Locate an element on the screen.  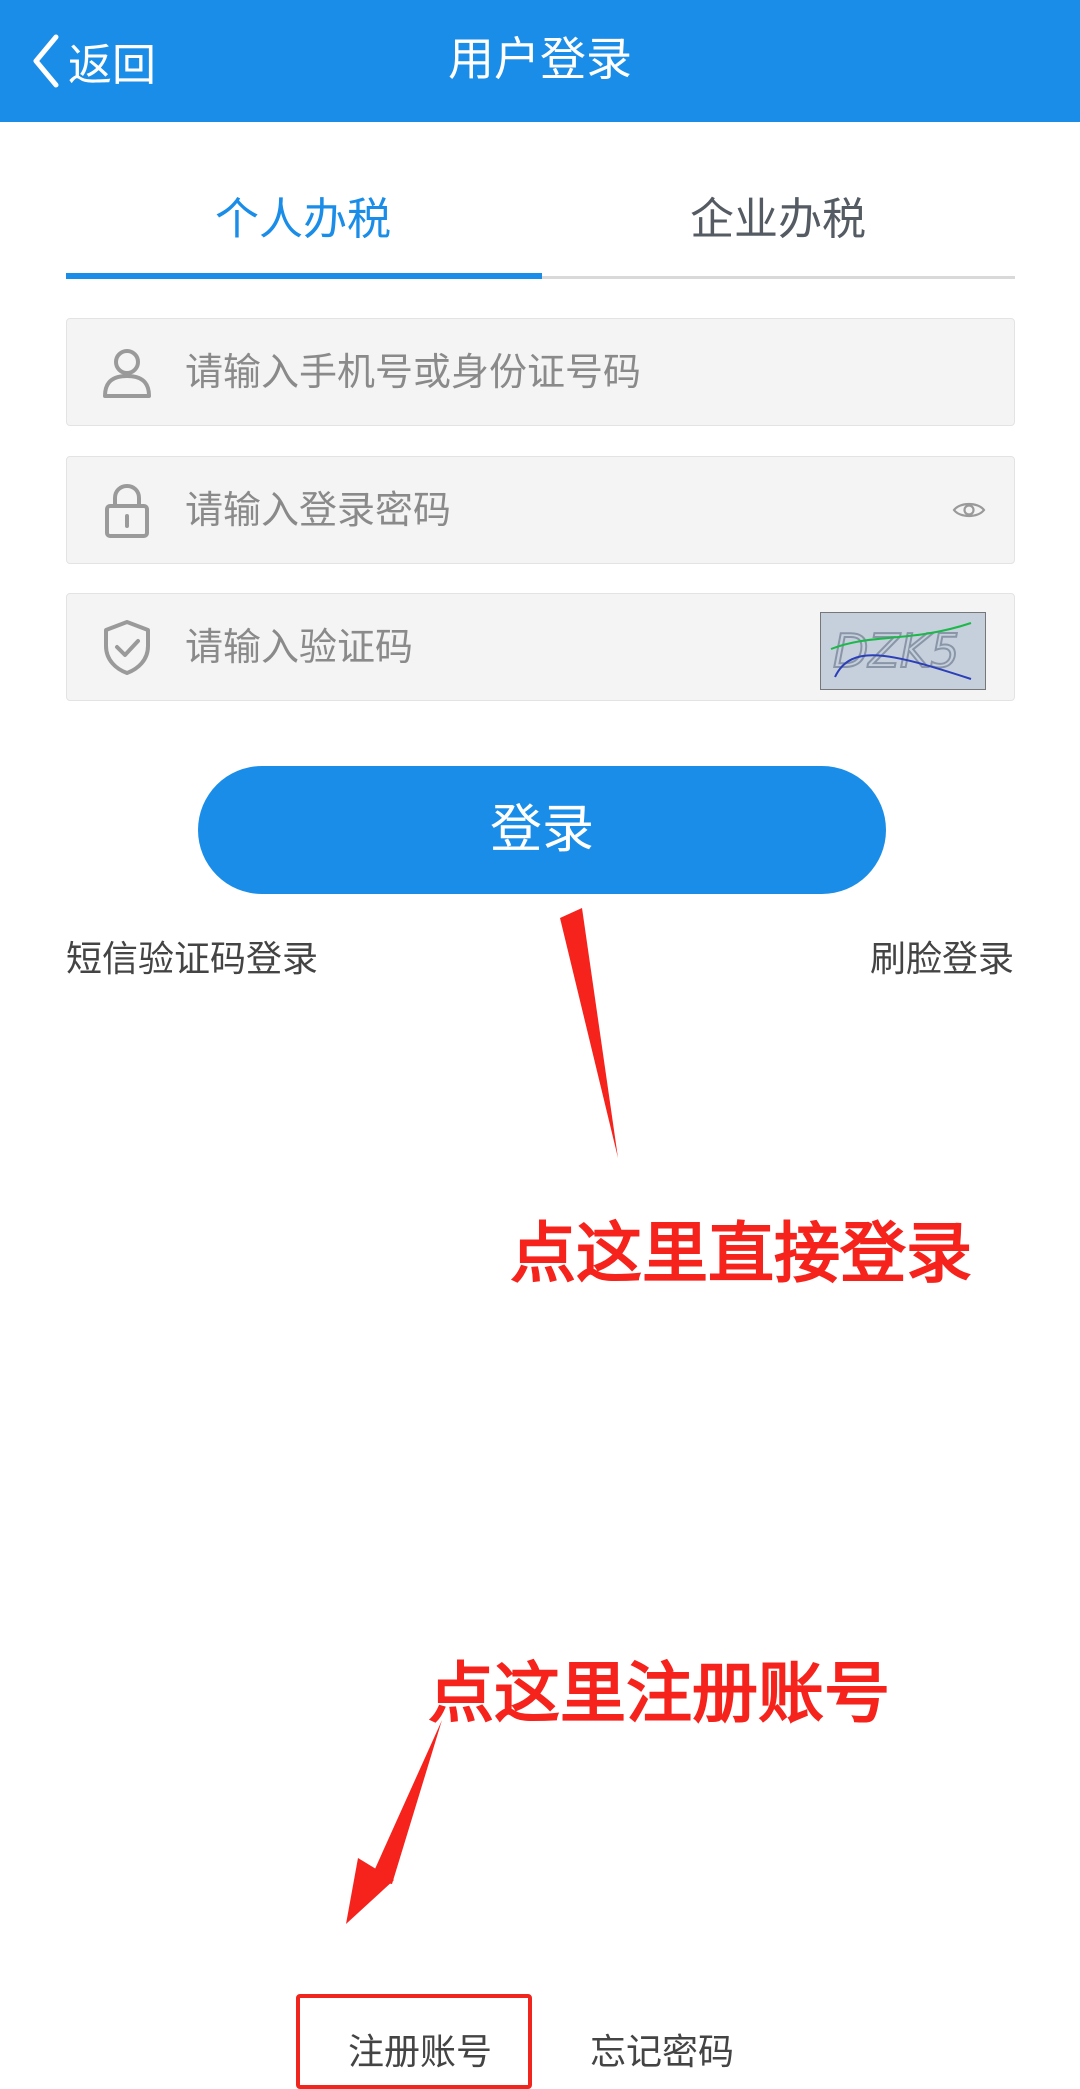
login-hint-annotation: 点这里直接登录 is located at coordinates (741, 1253).